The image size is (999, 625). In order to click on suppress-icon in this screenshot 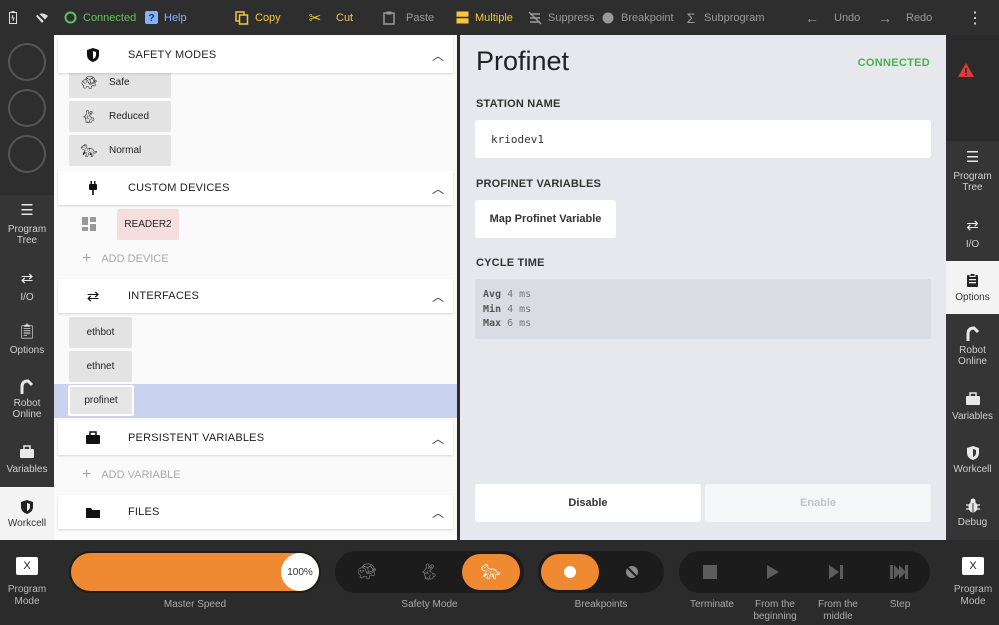, I will do `click(535, 18)`.